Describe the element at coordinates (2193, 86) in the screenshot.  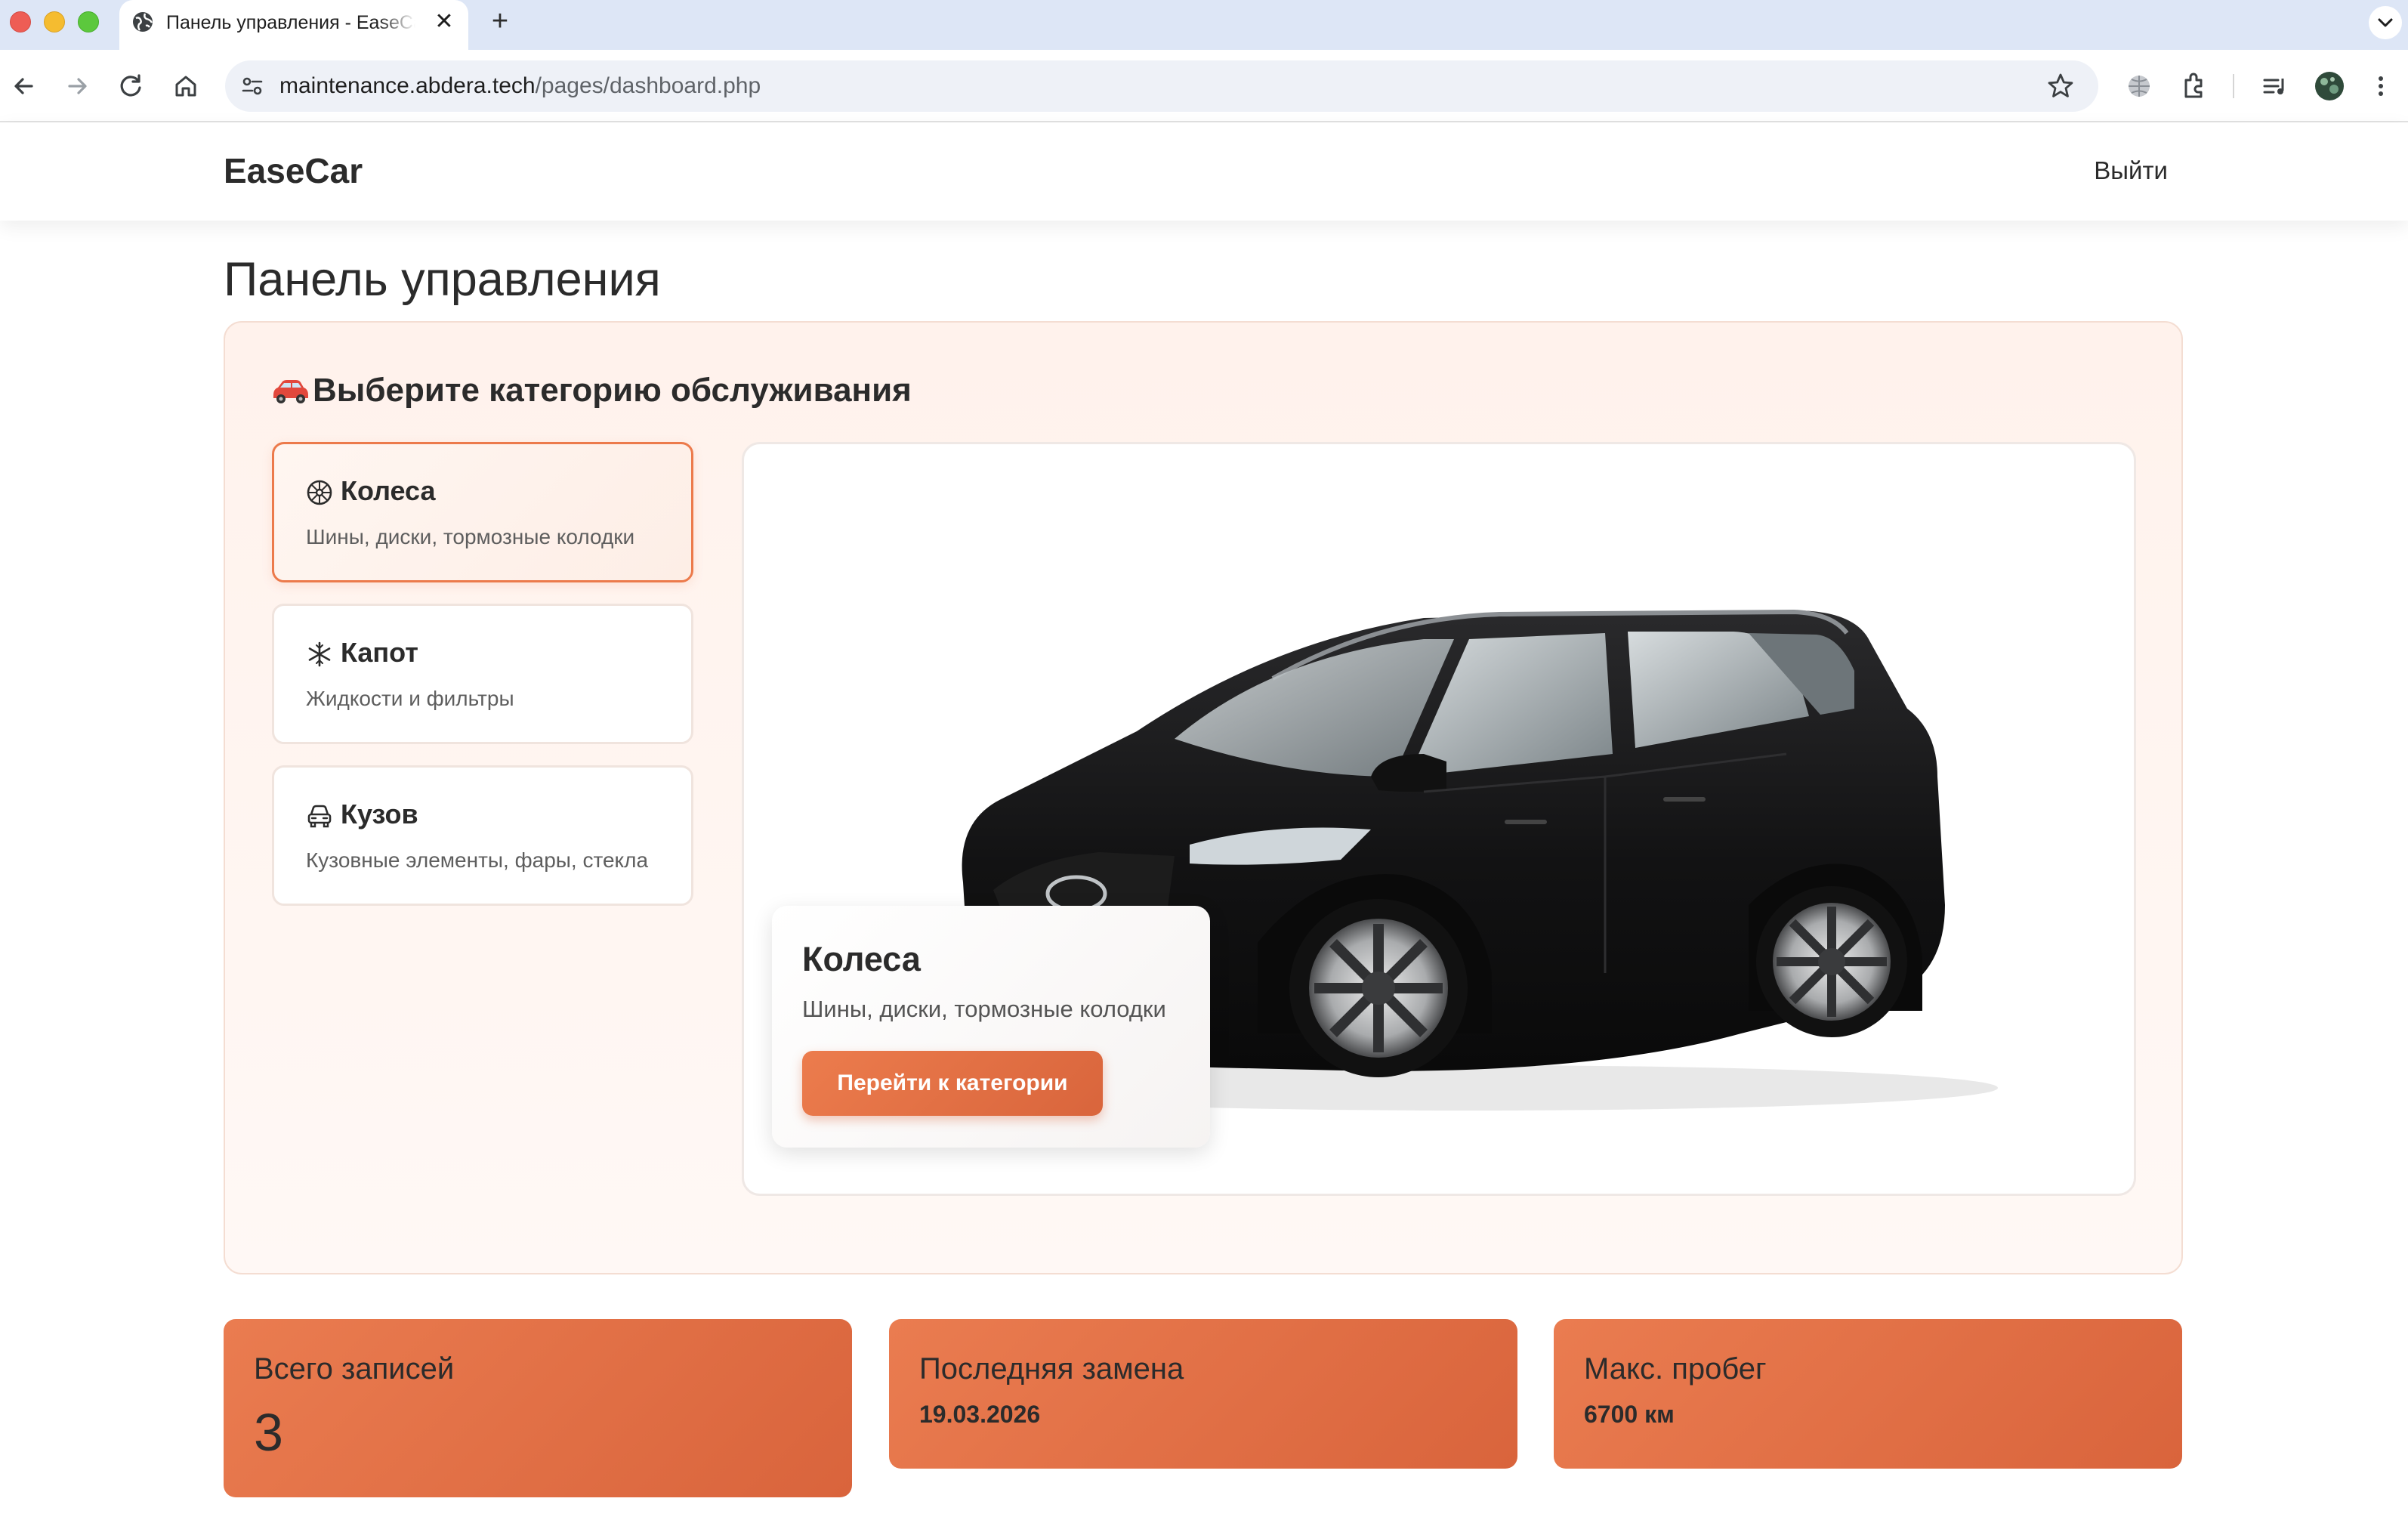
I see `extensions-icon` at that location.